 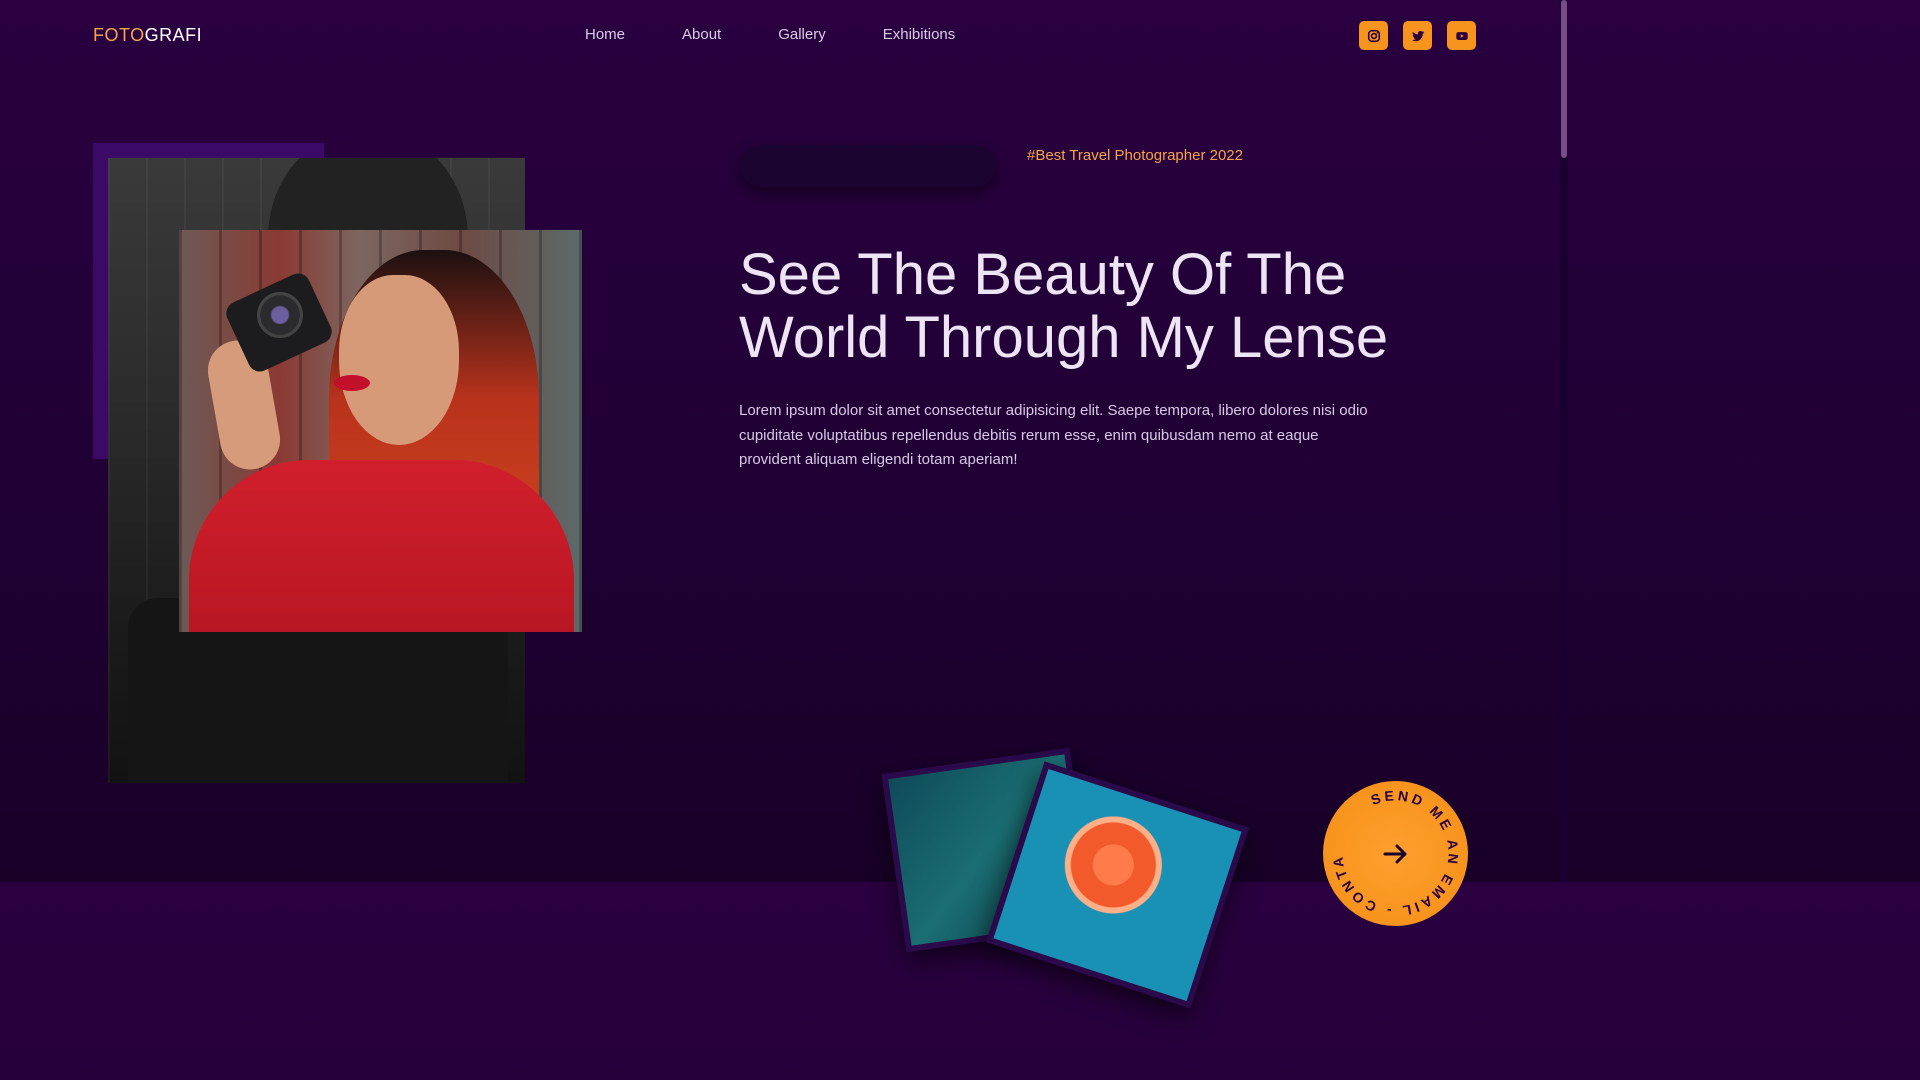 I want to click on scrollbar-thumb, so click(x=1564, y=79).